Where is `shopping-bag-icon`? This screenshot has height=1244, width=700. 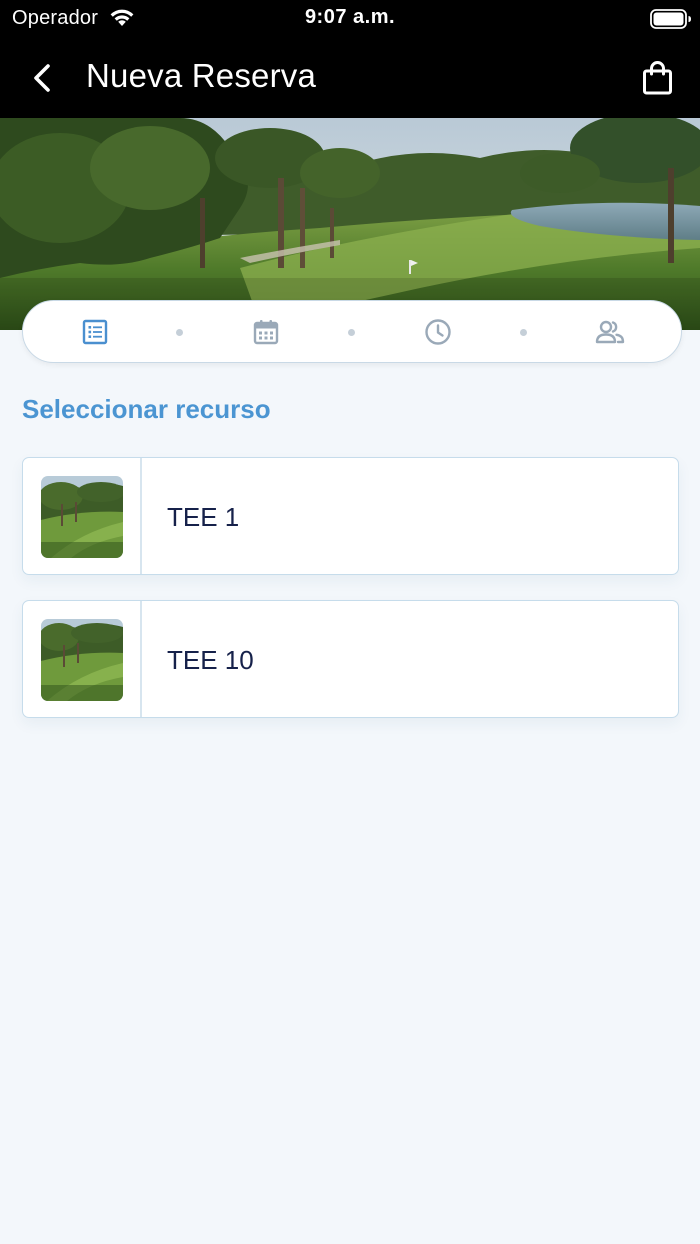 shopping-bag-icon is located at coordinates (657, 78).